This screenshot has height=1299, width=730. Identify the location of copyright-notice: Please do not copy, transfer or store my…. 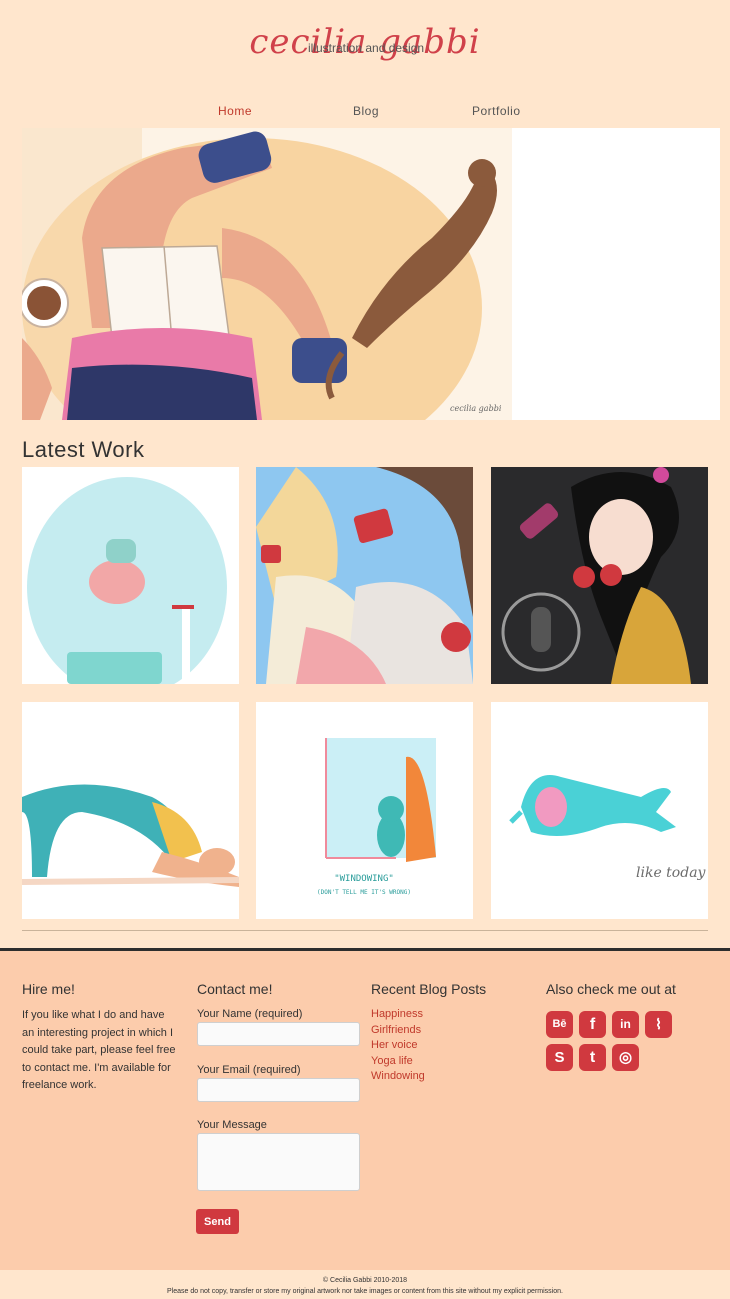
(365, 1291).